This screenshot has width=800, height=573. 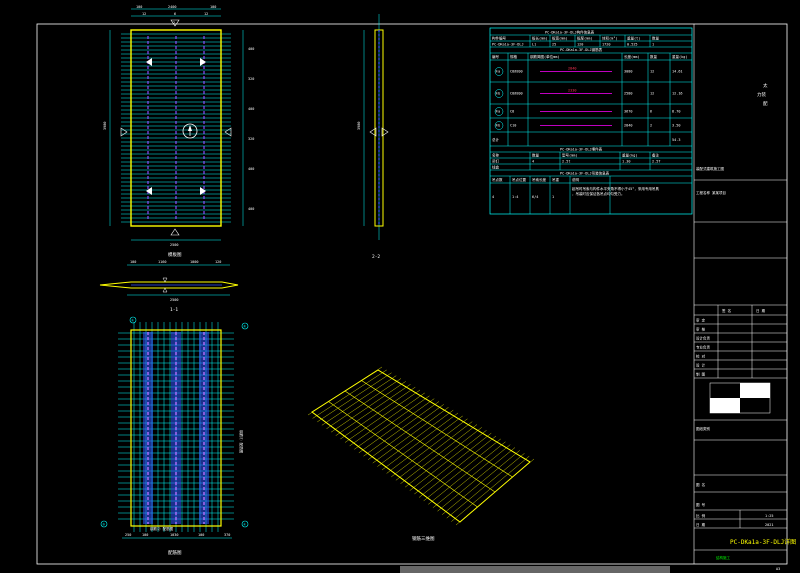 I want to click on table-cell: ②a, so click(x=497, y=112).